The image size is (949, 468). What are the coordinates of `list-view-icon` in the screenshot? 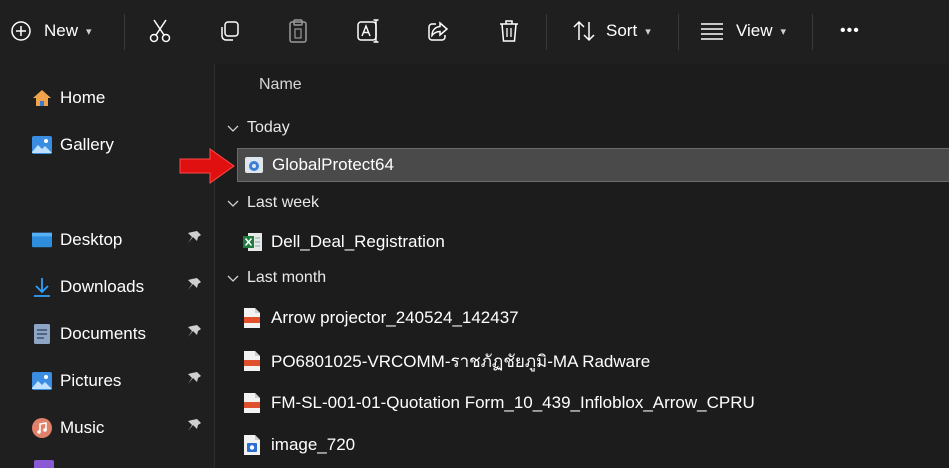 It's located at (712, 31).